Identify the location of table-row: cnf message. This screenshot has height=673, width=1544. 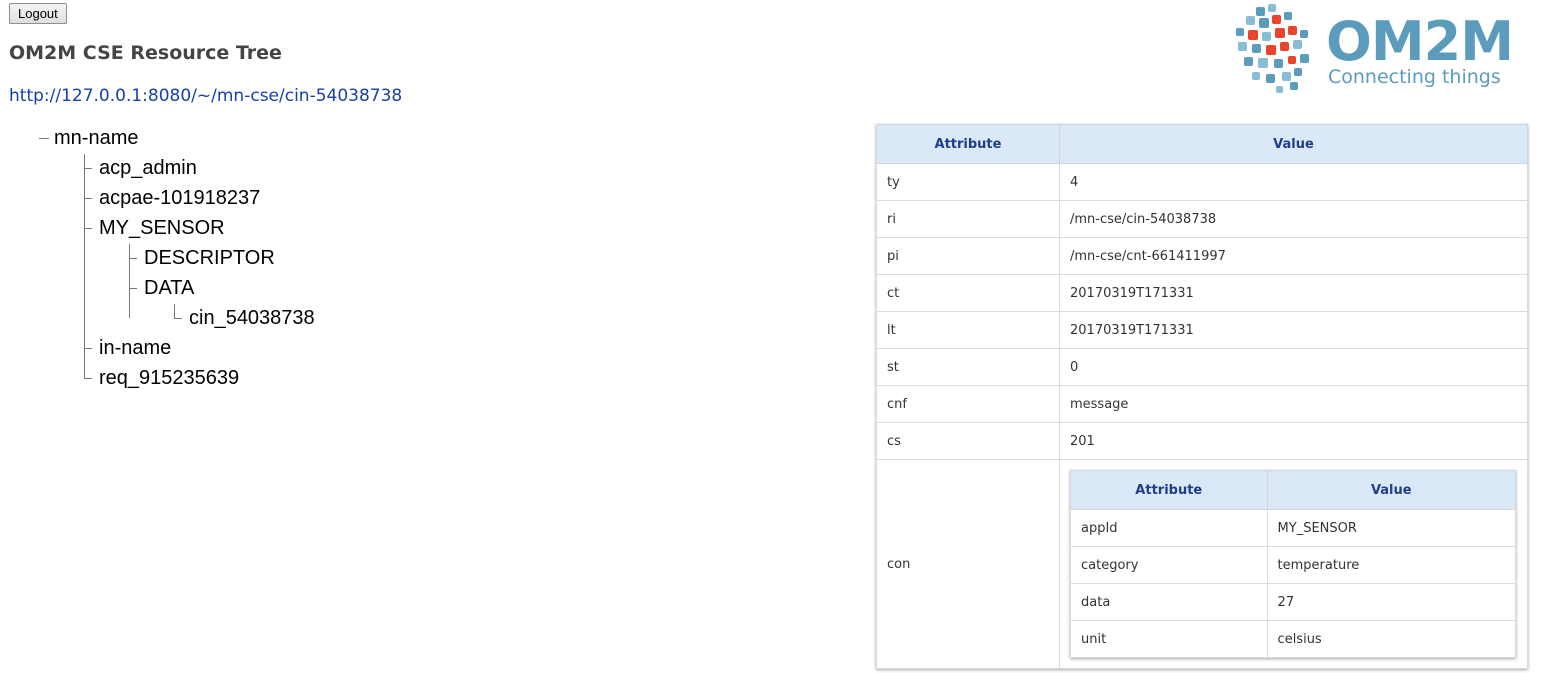
(1202, 404).